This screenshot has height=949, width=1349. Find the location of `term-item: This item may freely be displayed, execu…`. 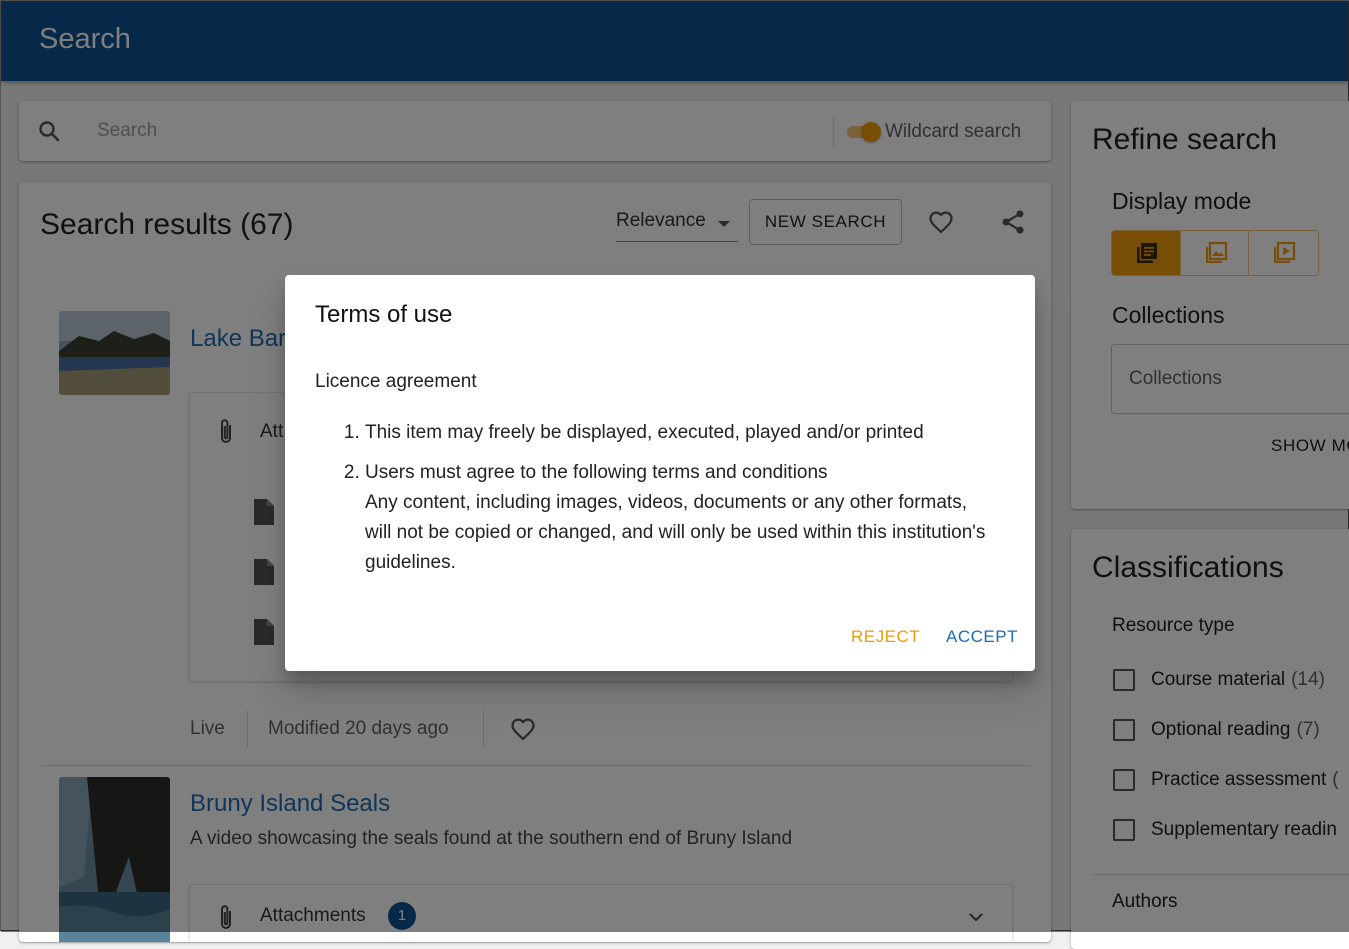

term-item: This item may freely be displayed, execu… is located at coordinates (680, 433).